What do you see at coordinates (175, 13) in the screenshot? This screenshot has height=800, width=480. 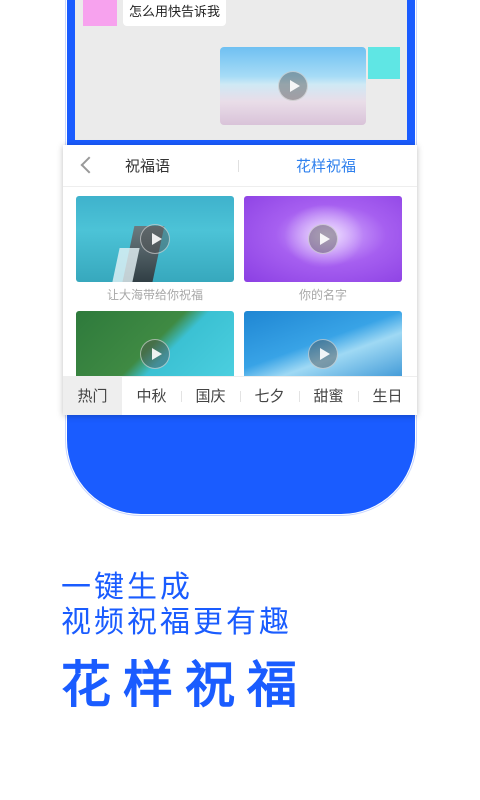 I see `chat-bubble: 怎么用快告诉我` at bounding box center [175, 13].